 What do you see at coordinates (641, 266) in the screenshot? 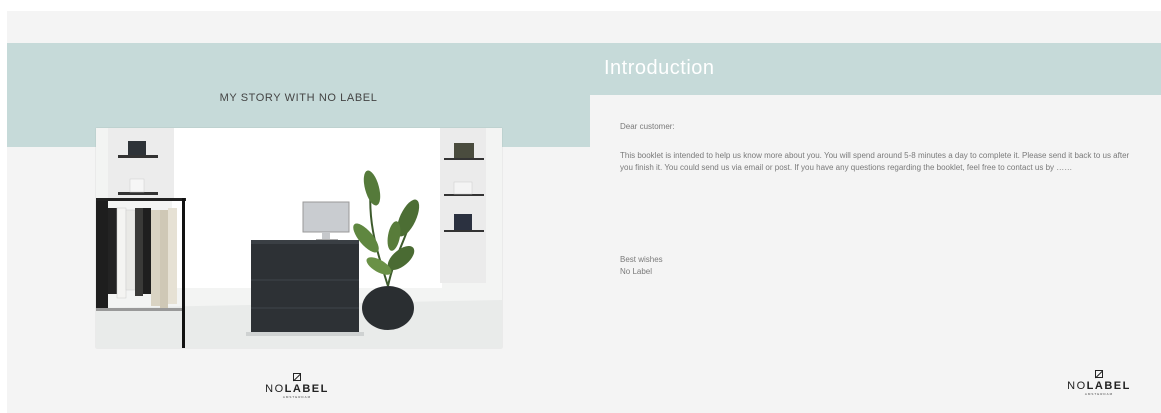
I see `signoff: Best wishes No Label` at bounding box center [641, 266].